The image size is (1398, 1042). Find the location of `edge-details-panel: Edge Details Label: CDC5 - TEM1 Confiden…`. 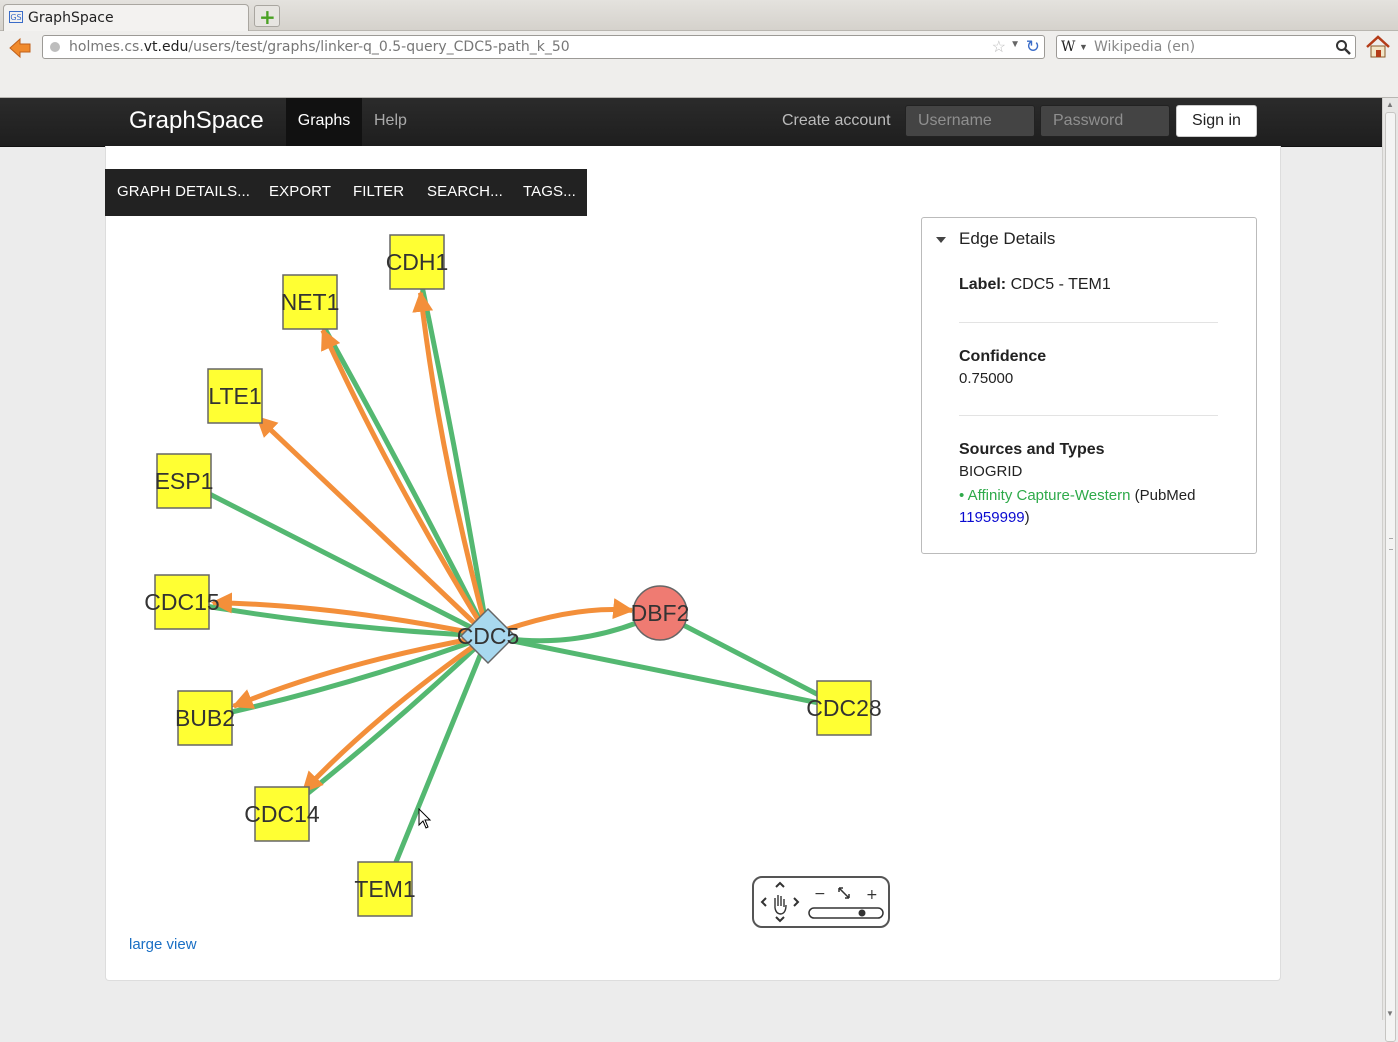

edge-details-panel: Edge Details Label: CDC5 - TEM1 Confiden… is located at coordinates (1089, 385).